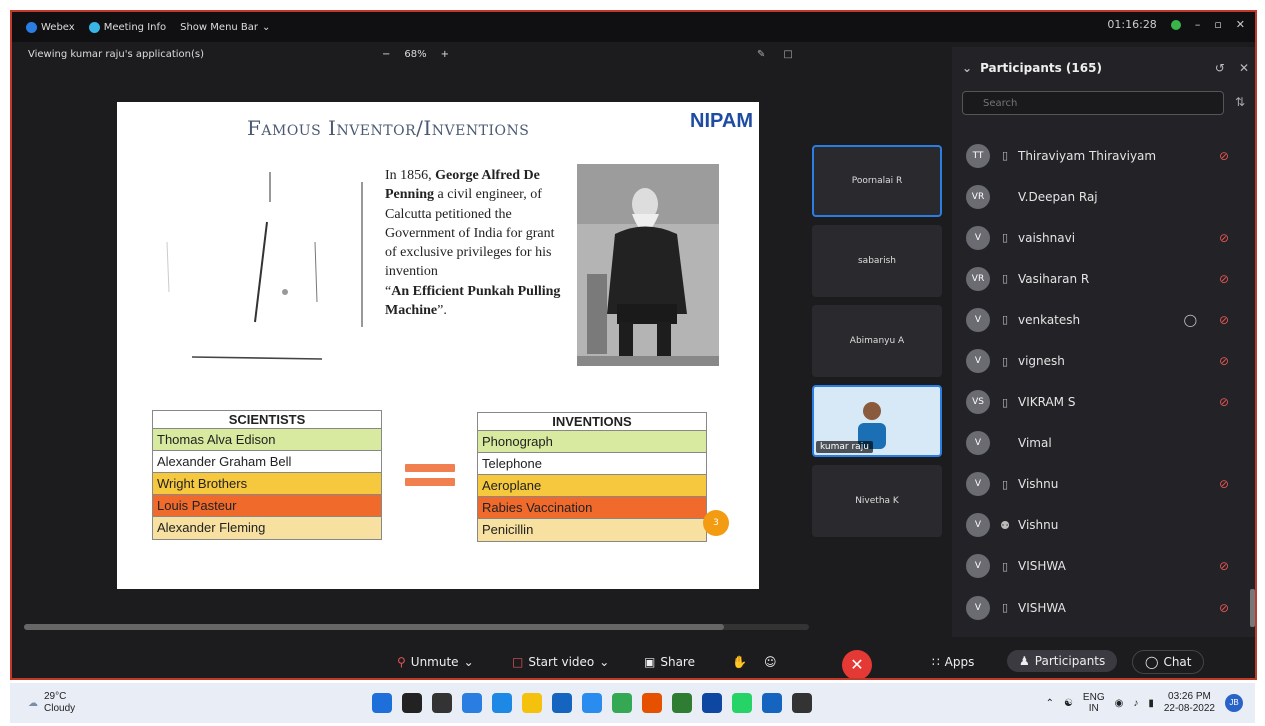 The width and height of the screenshot is (1265, 726). Describe the element at coordinates (877, 261) in the screenshot. I see `video-tile: sabarish` at that location.